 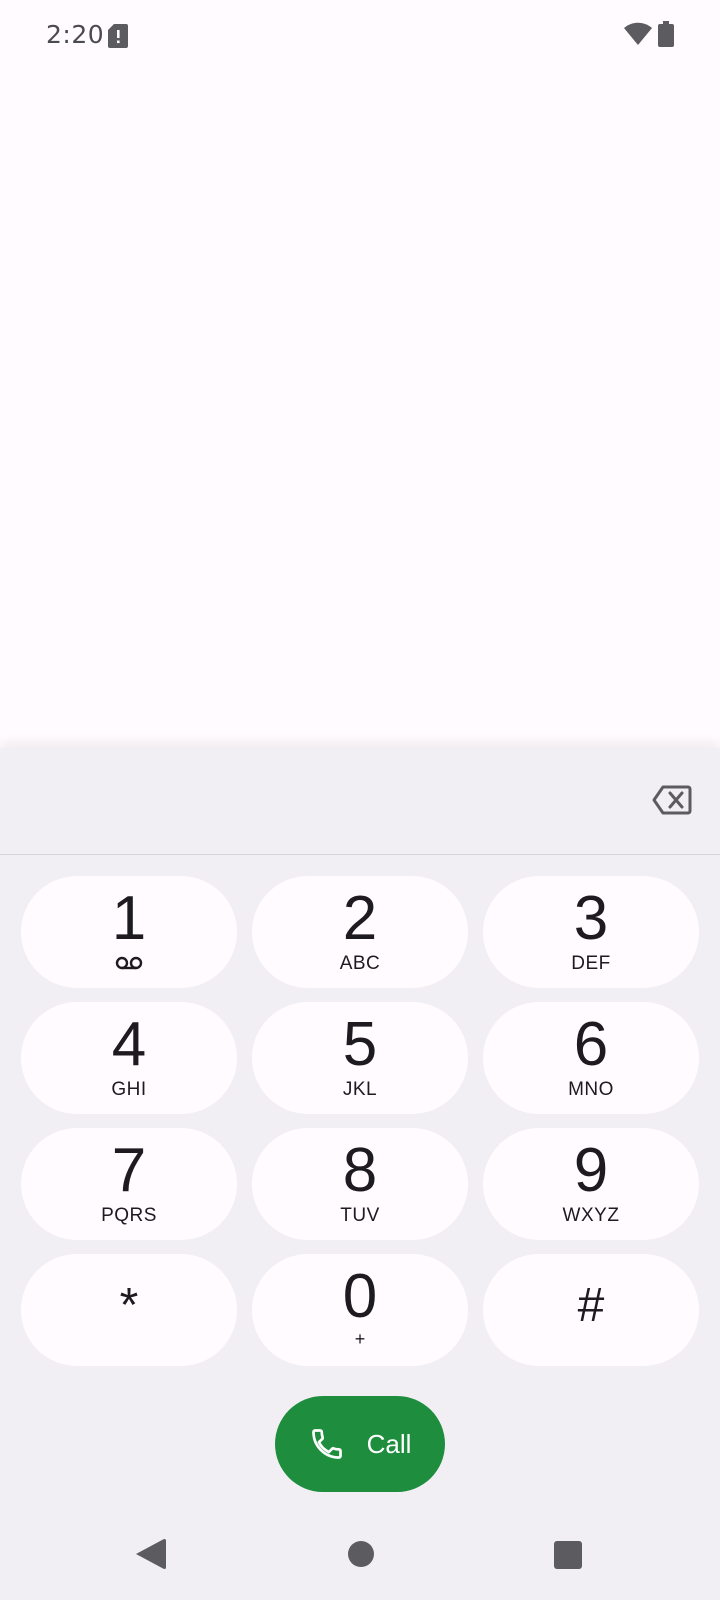 What do you see at coordinates (389, 1443) in the screenshot?
I see `call-label: Call` at bounding box center [389, 1443].